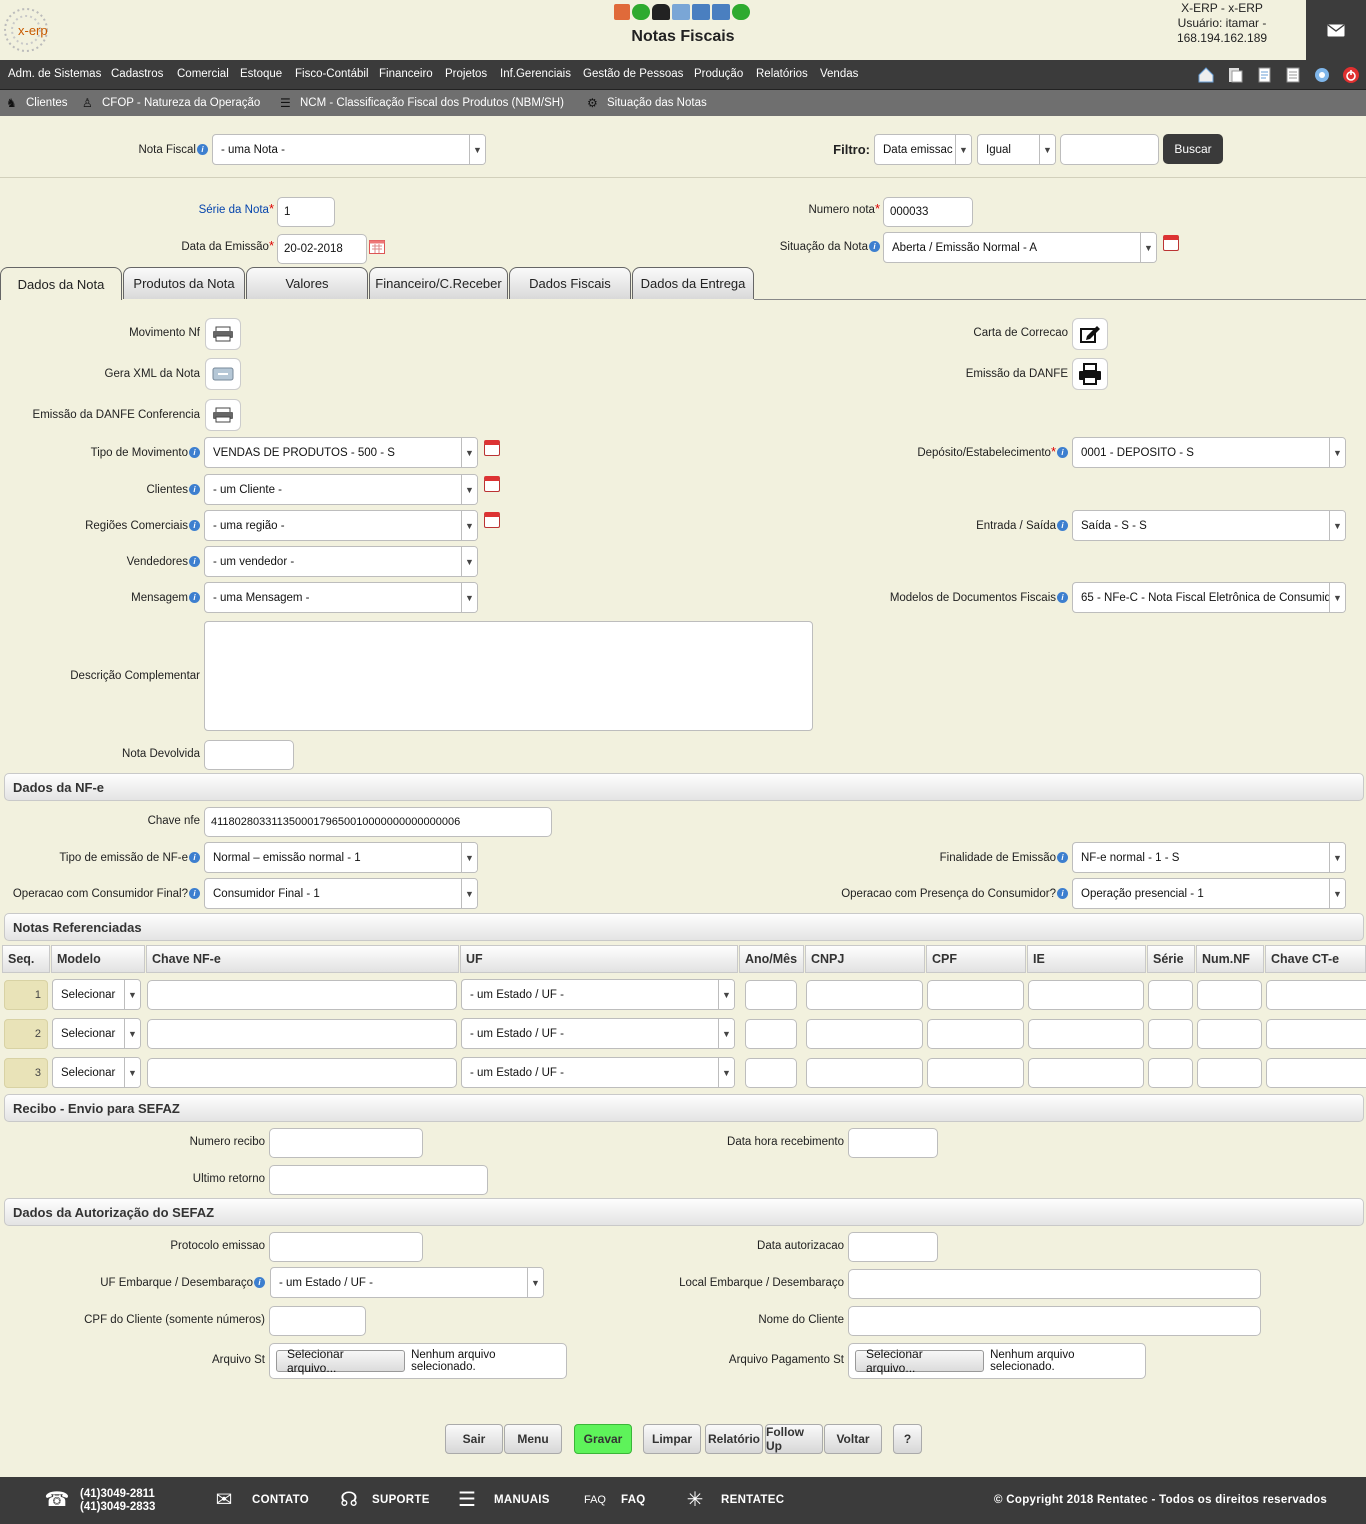 This screenshot has width=1366, height=1524. What do you see at coordinates (341, 597) in the screenshot?
I see `mensagem-select: - uma Mensagem - ▼` at bounding box center [341, 597].